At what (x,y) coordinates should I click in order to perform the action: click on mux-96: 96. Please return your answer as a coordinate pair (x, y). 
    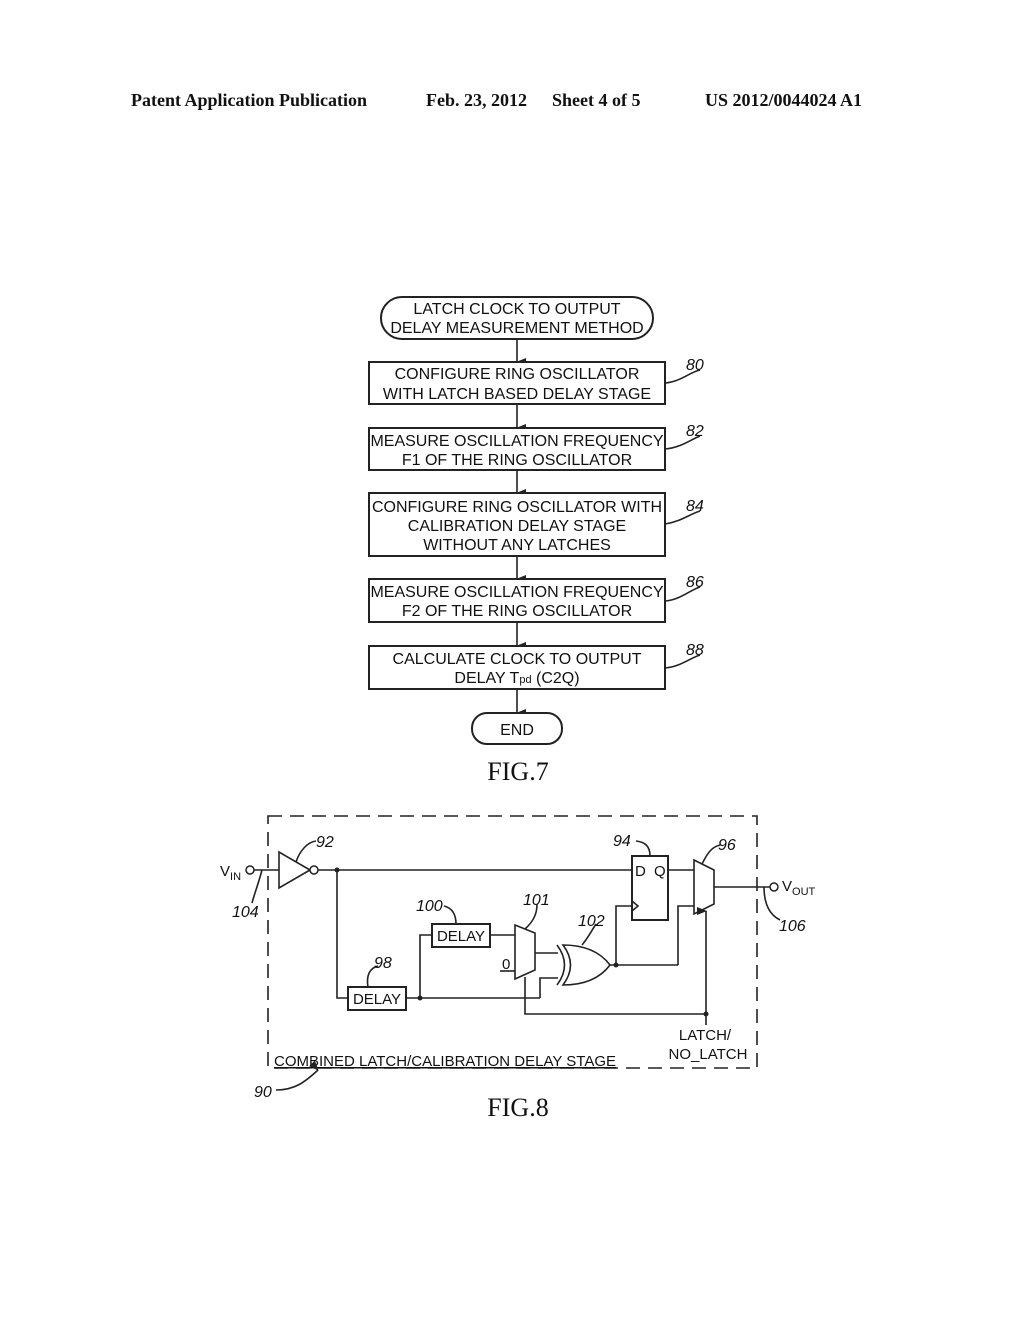
    Looking at the image, I should click on (714, 876).